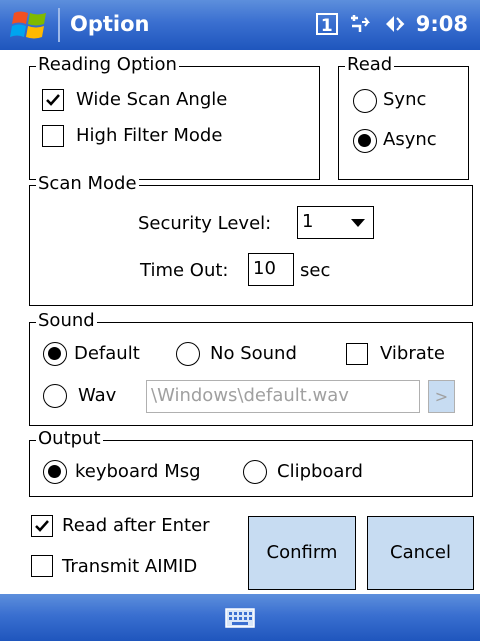 The height and width of the screenshot is (641, 480). Describe the element at coordinates (205, 223) in the screenshot. I see `security-level-label: Security Level:` at that location.